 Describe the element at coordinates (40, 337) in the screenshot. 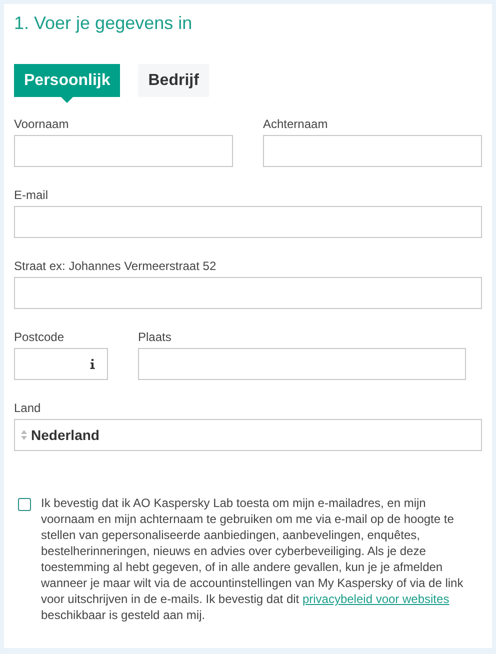

I see `field-label: Postcode` at that location.